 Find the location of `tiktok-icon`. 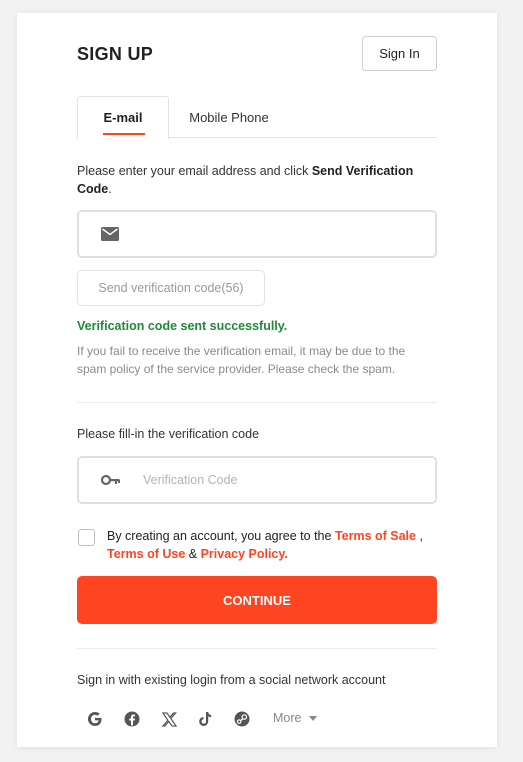

tiktok-icon is located at coordinates (205, 719).